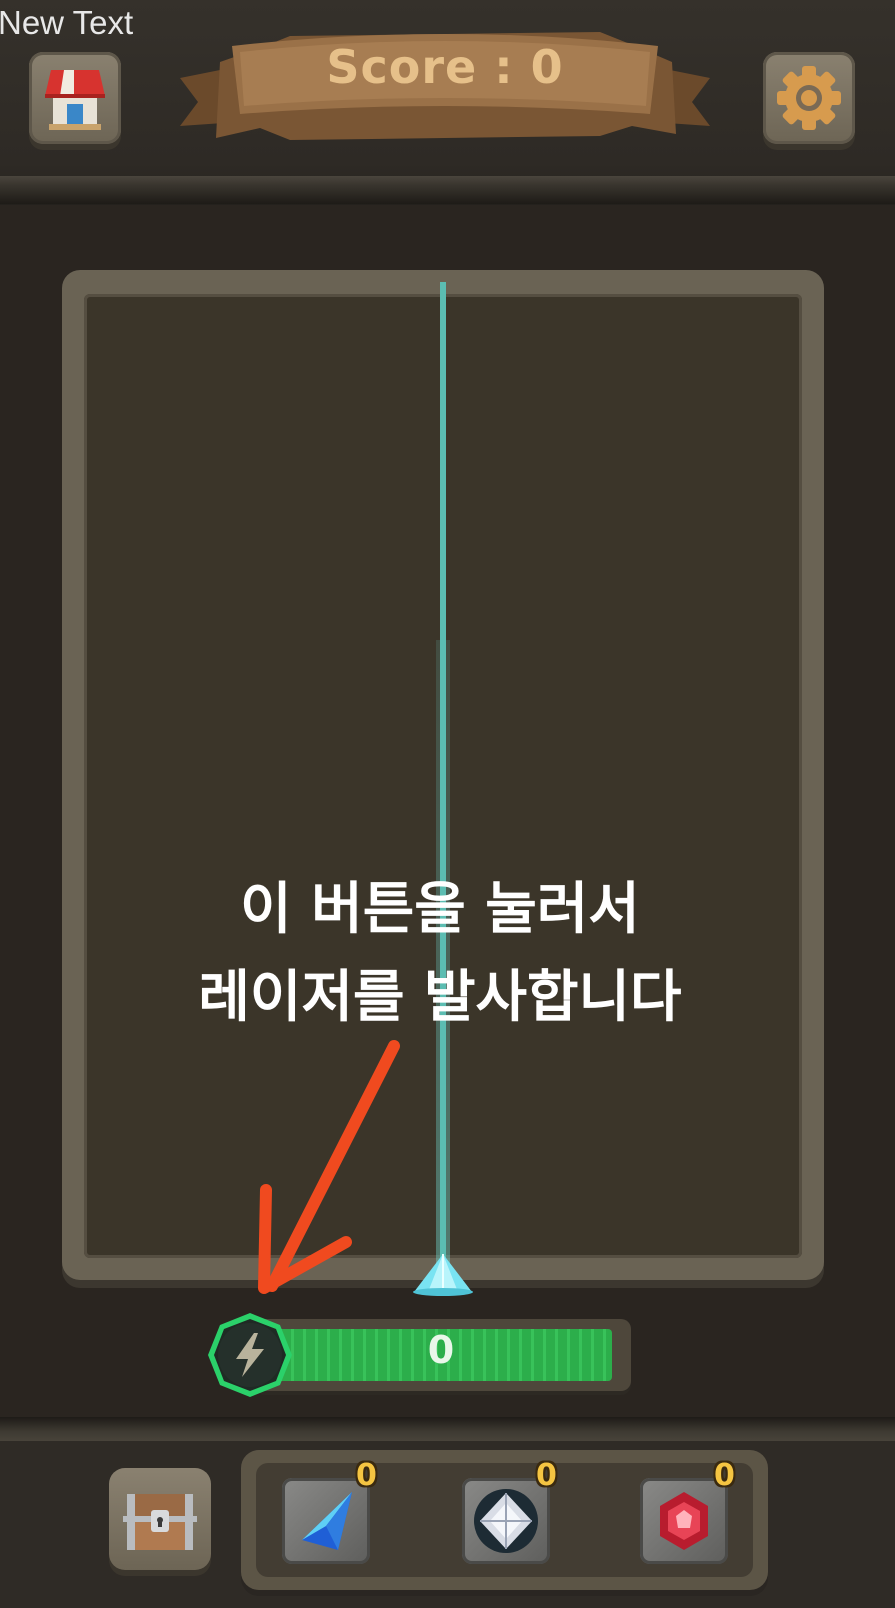 The height and width of the screenshot is (1608, 895). What do you see at coordinates (447, 1429) in the screenshot?
I see `bottom-bar-edge` at bounding box center [447, 1429].